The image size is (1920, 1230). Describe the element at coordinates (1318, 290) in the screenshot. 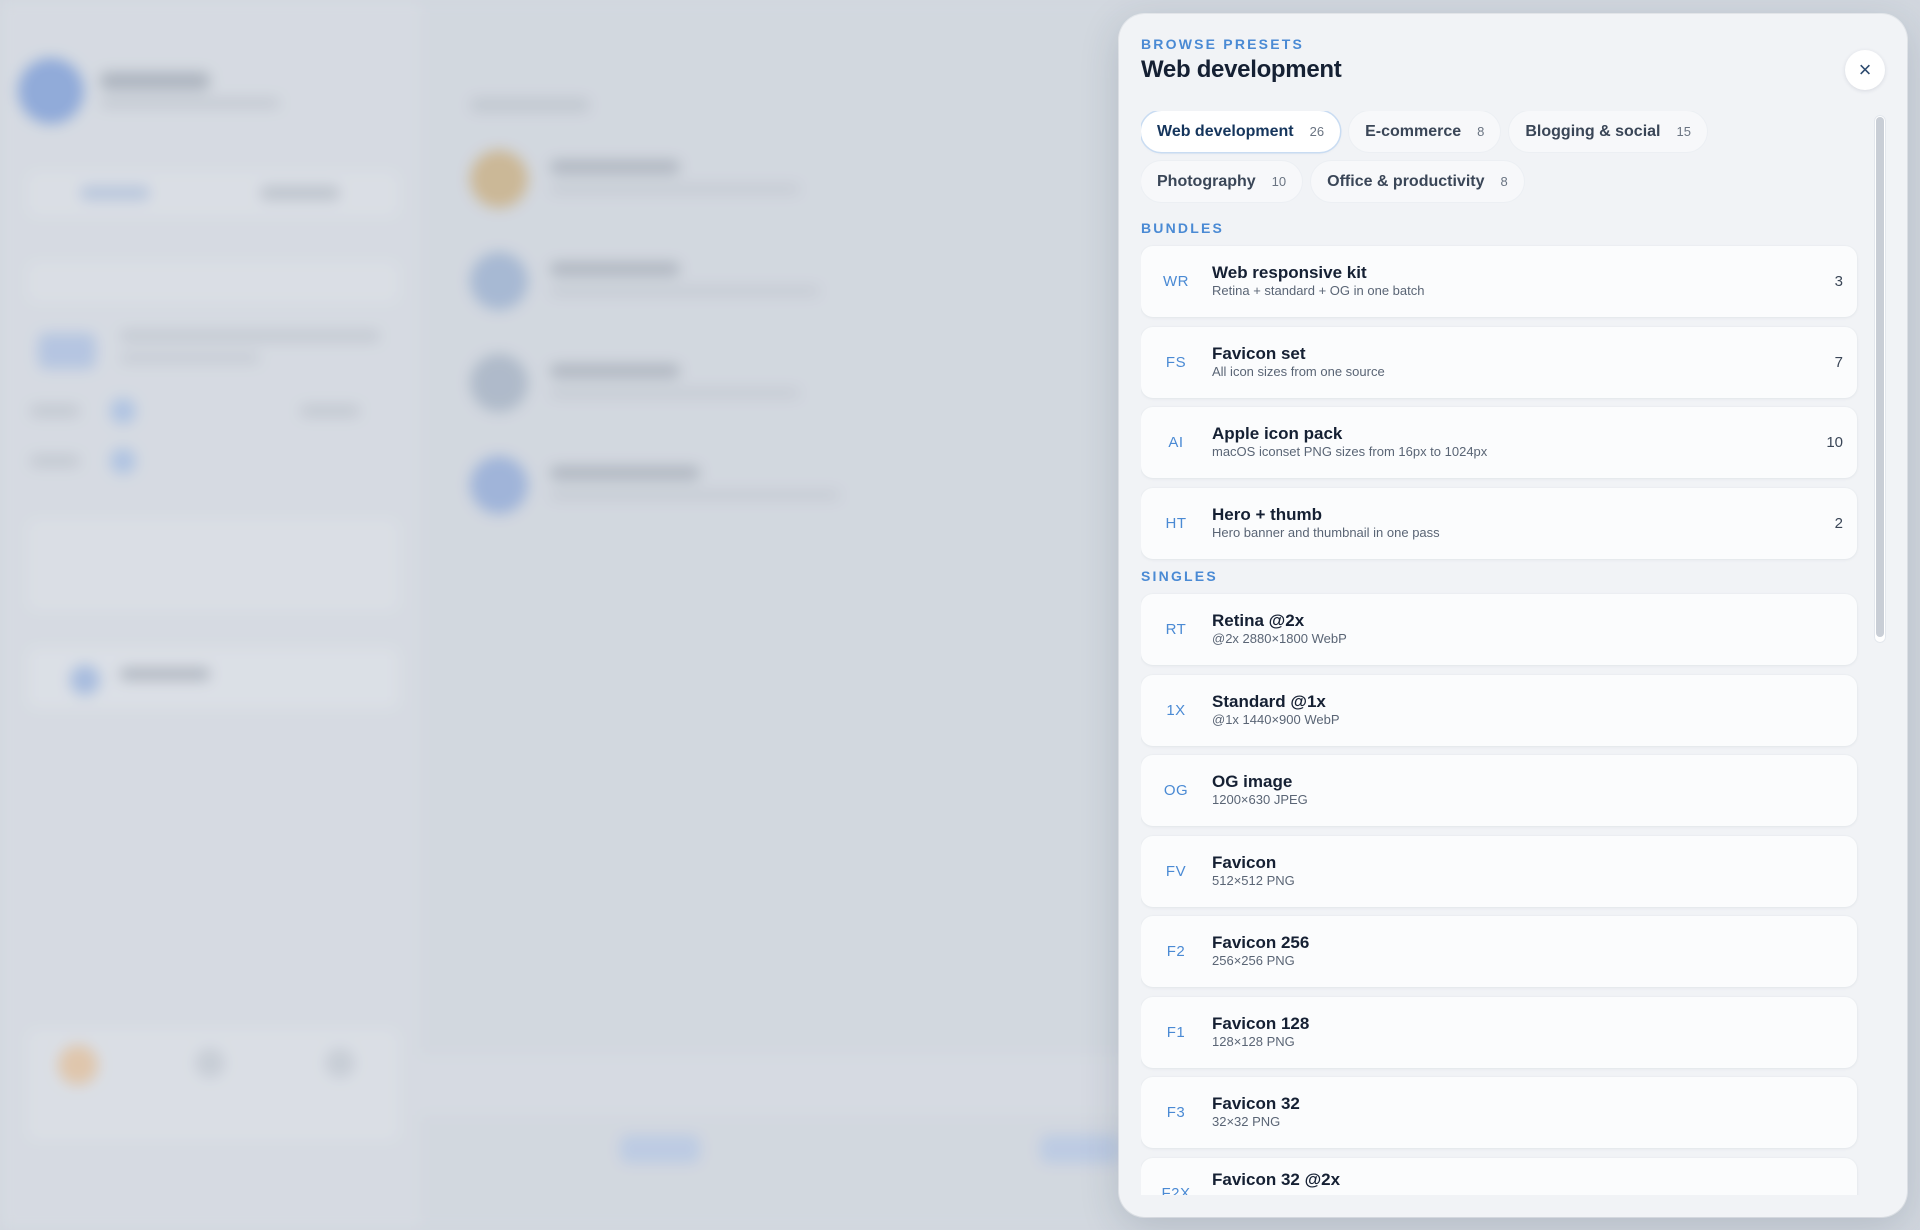

I see `item-subtitle: Retina + standard + OG in one batch` at that location.